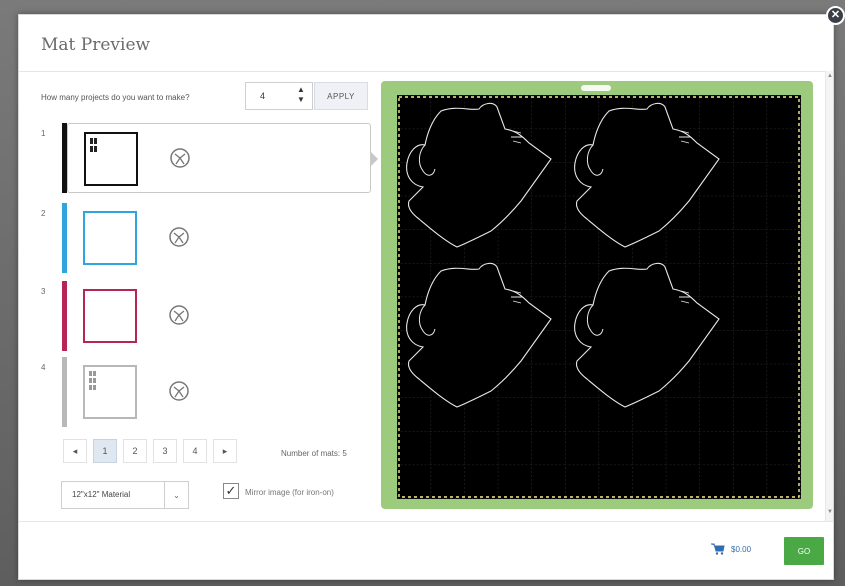 The height and width of the screenshot is (586, 845). I want to click on page-2-button: 2, so click(135, 451).